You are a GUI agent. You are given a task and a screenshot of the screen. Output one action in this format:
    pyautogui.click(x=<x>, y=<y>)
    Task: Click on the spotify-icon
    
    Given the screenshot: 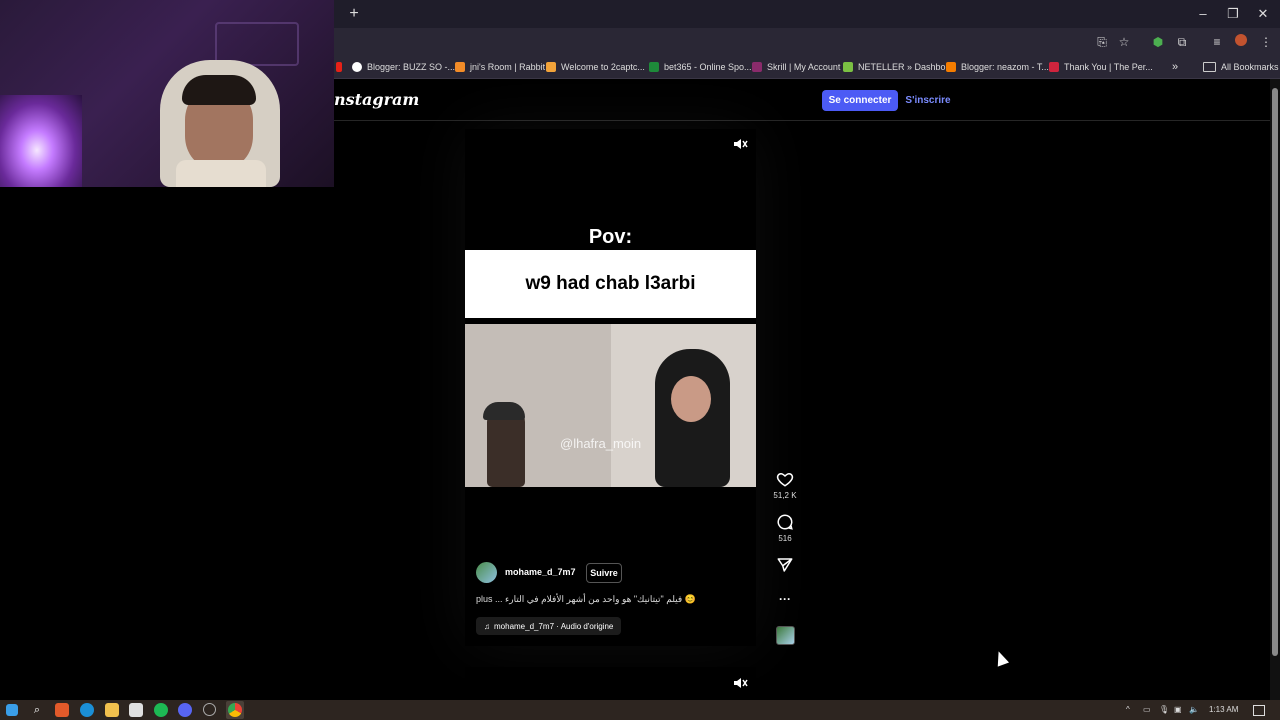 What is the action you would take?
    pyautogui.click(x=161, y=710)
    